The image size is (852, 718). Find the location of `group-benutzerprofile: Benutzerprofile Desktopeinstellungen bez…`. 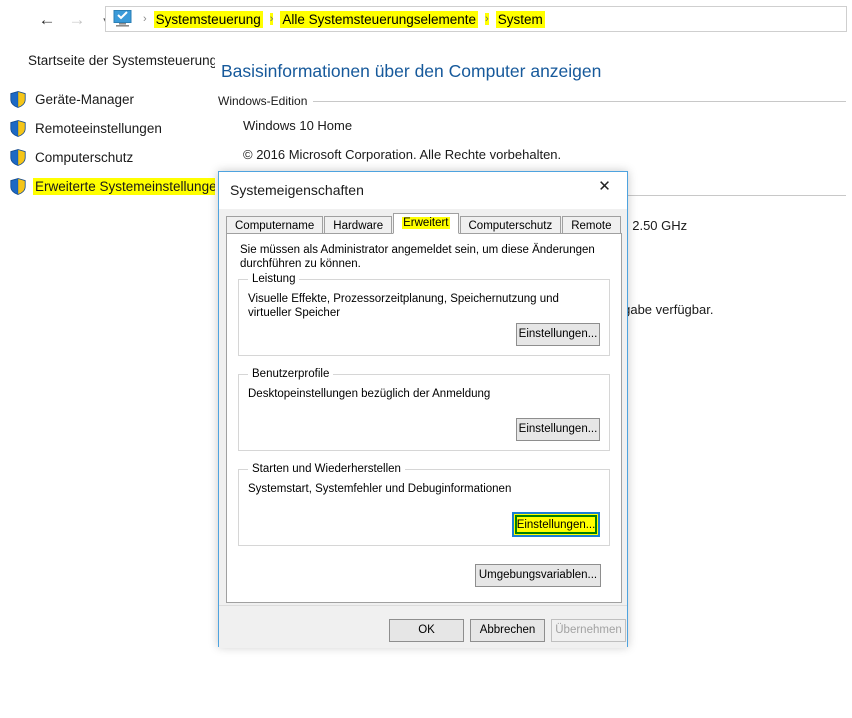

group-benutzerprofile: Benutzerprofile Desktopeinstellungen bez… is located at coordinates (424, 409).